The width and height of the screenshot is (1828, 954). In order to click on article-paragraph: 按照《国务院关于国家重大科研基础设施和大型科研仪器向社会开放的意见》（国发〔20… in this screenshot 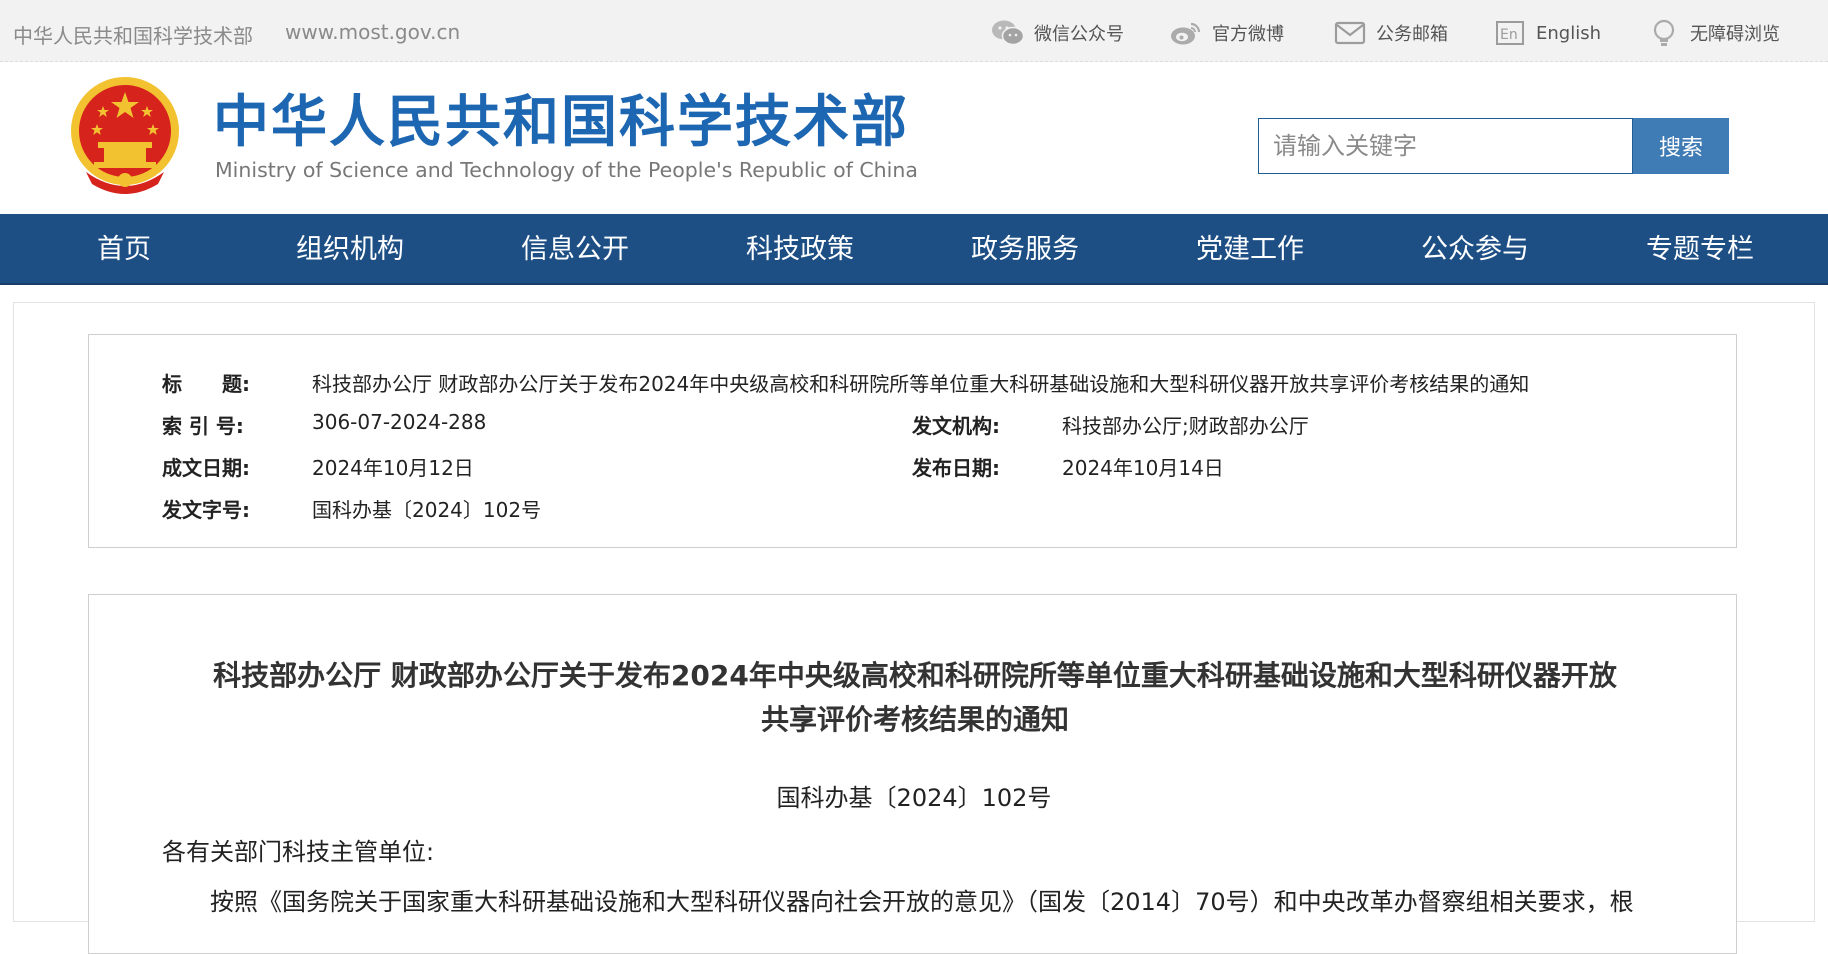, I will do `click(922, 902)`.